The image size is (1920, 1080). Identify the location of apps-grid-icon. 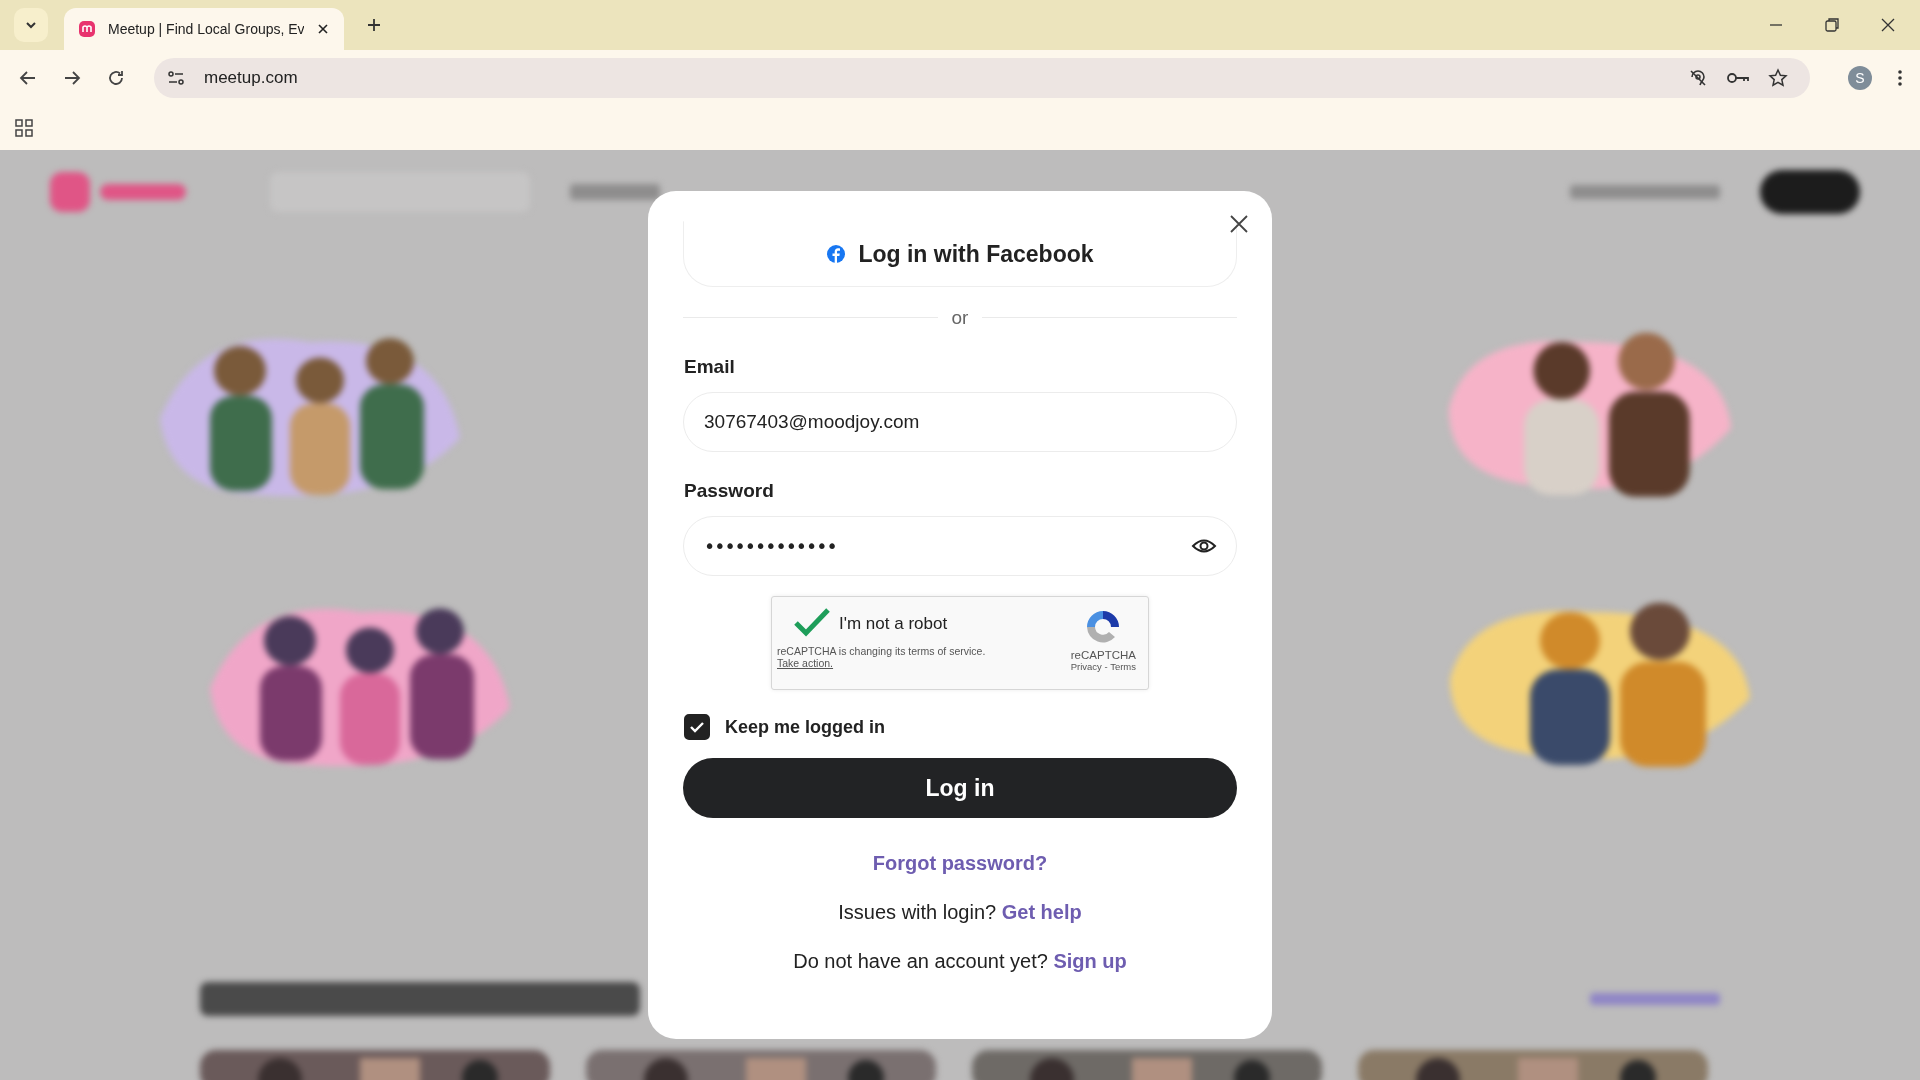
(24, 128).